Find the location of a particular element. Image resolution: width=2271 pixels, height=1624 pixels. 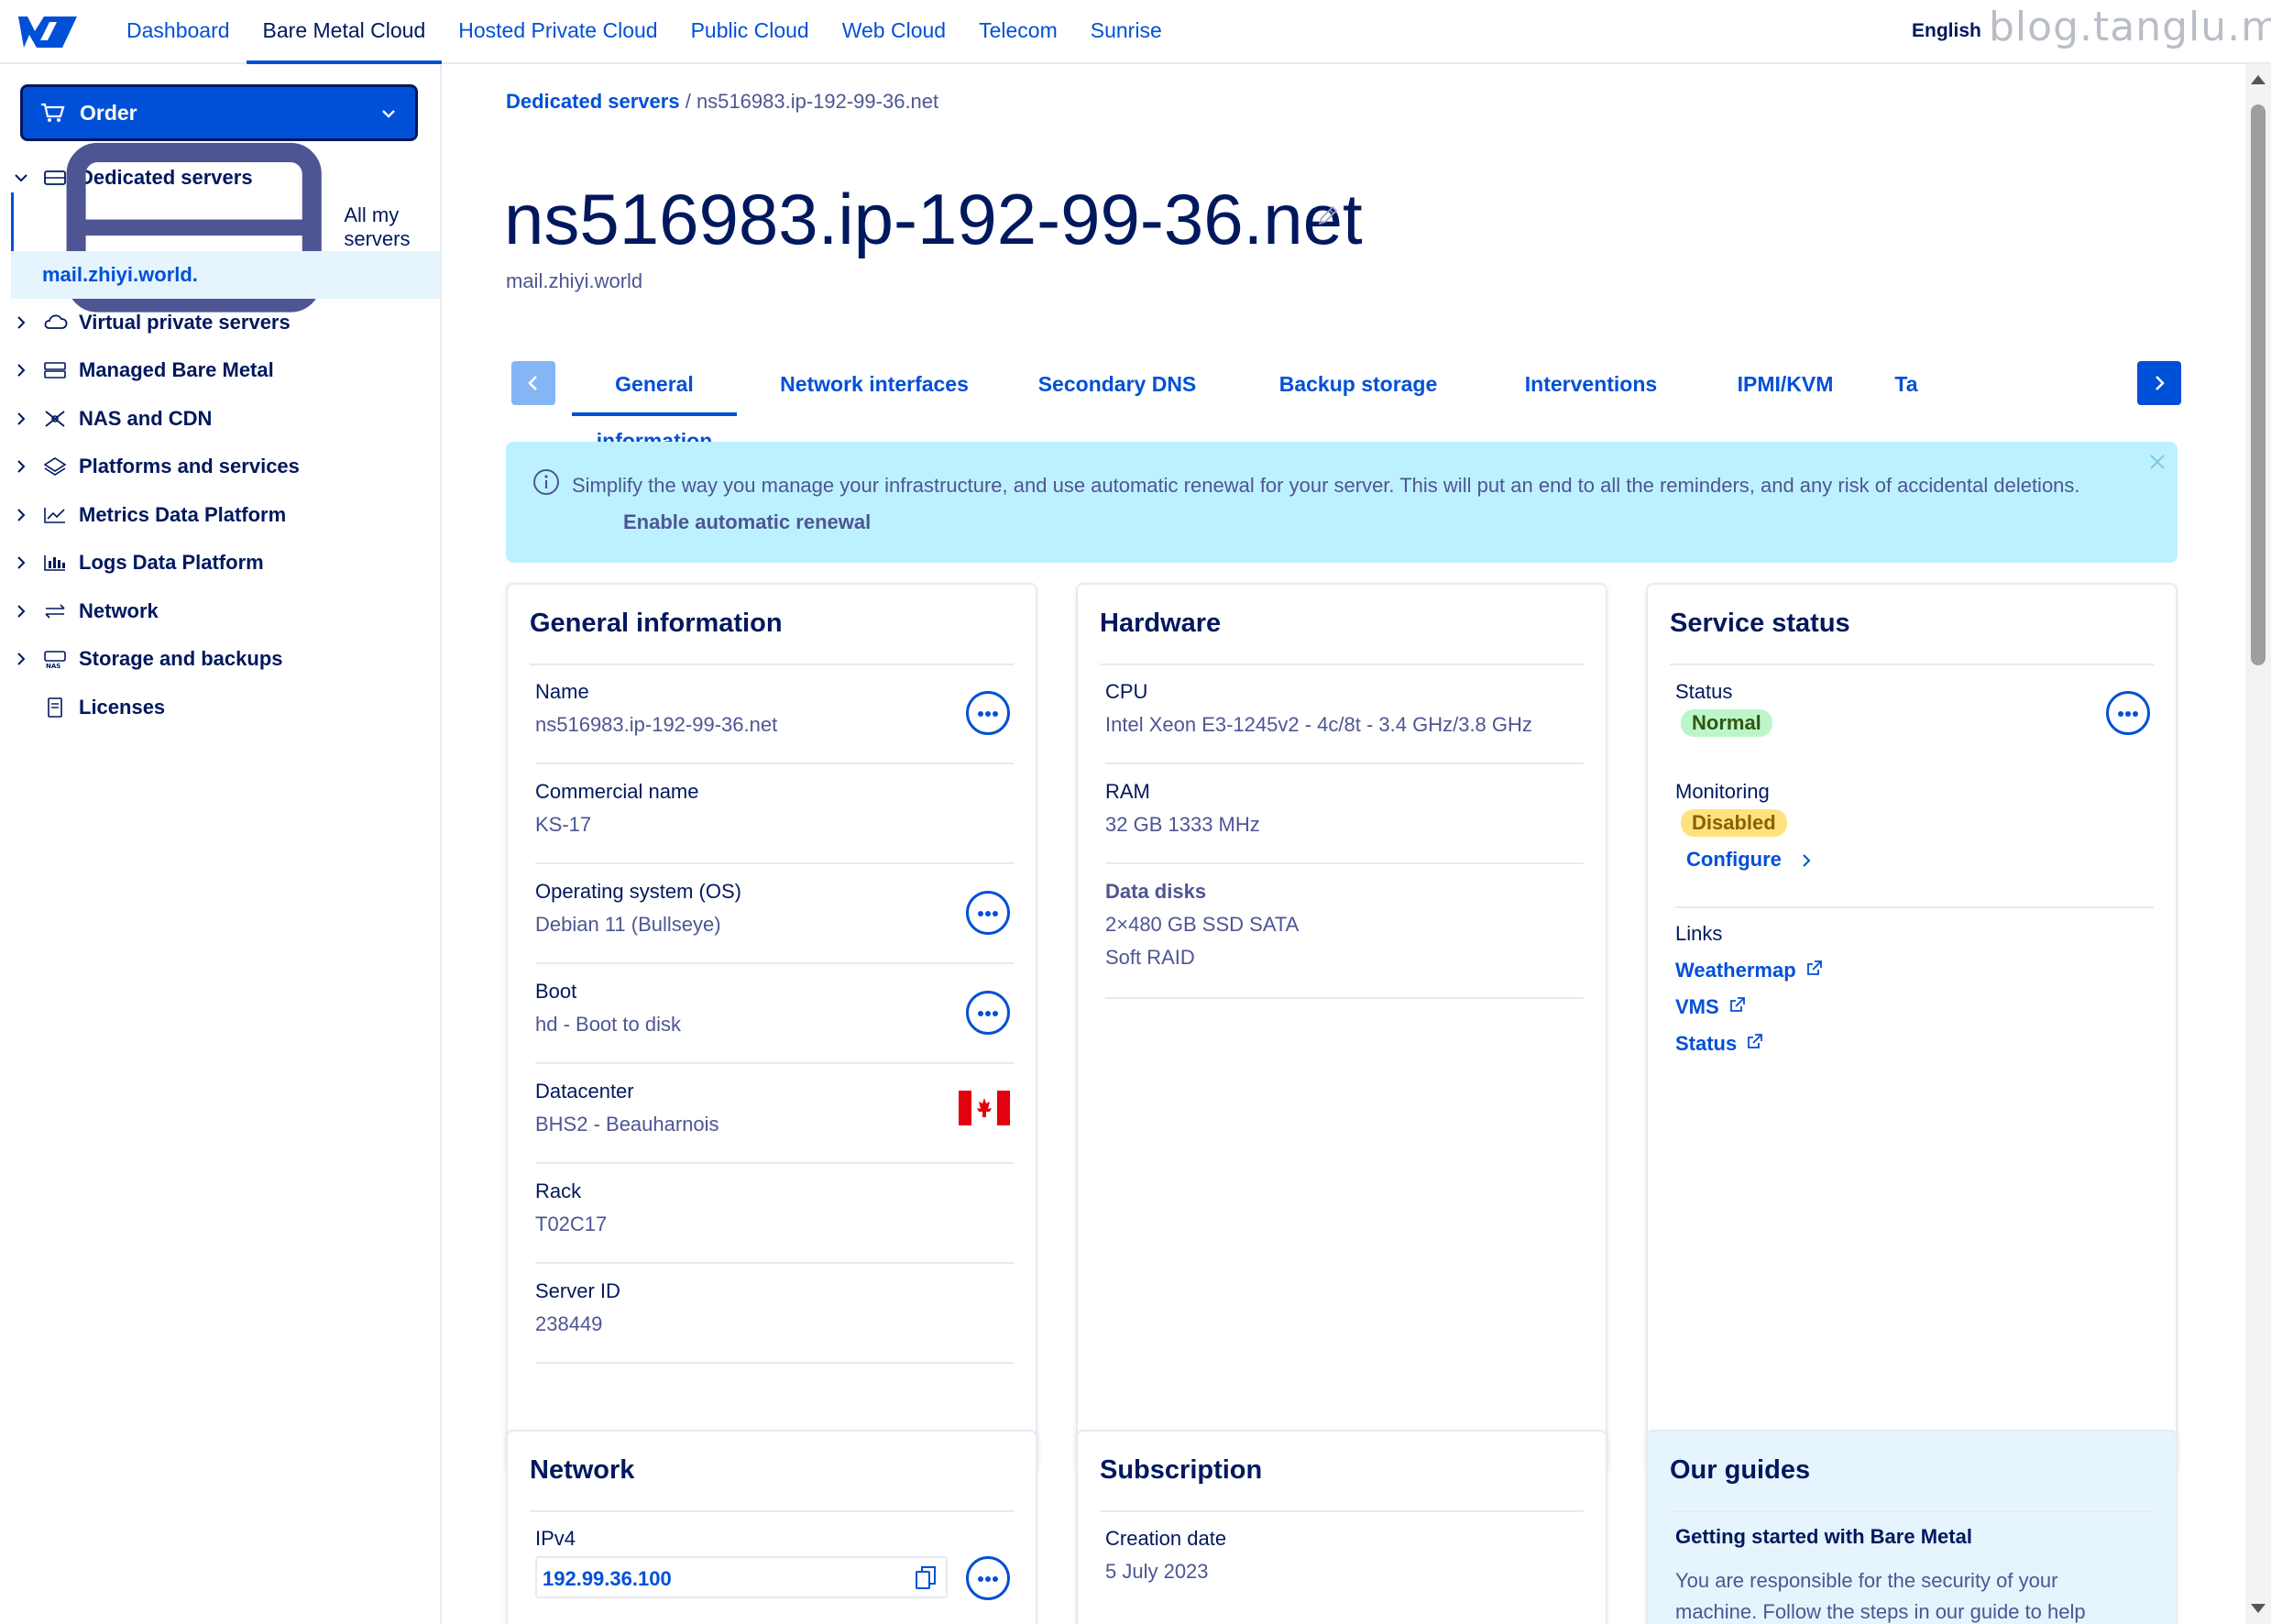

sidebar-item-metrics-data-platform: Metrics Data Platform is located at coordinates (220, 515).